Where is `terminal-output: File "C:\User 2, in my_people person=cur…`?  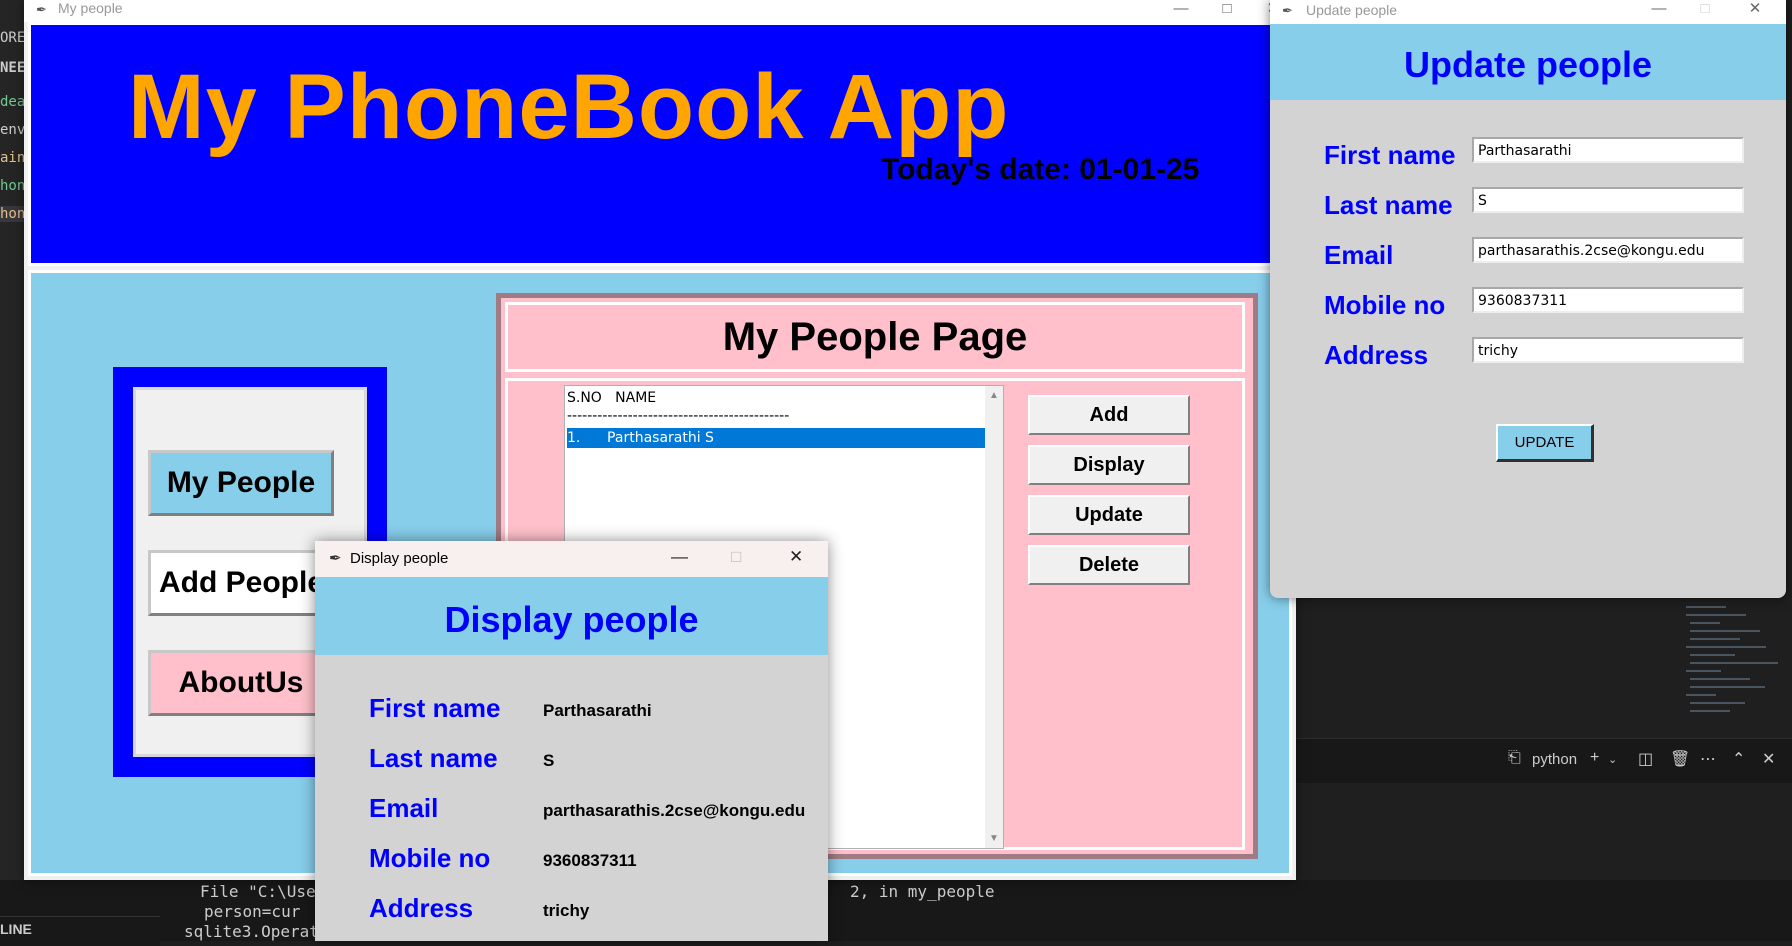
terminal-output: File "C:\User 2, in my_people person=cur… is located at coordinates (896, 913).